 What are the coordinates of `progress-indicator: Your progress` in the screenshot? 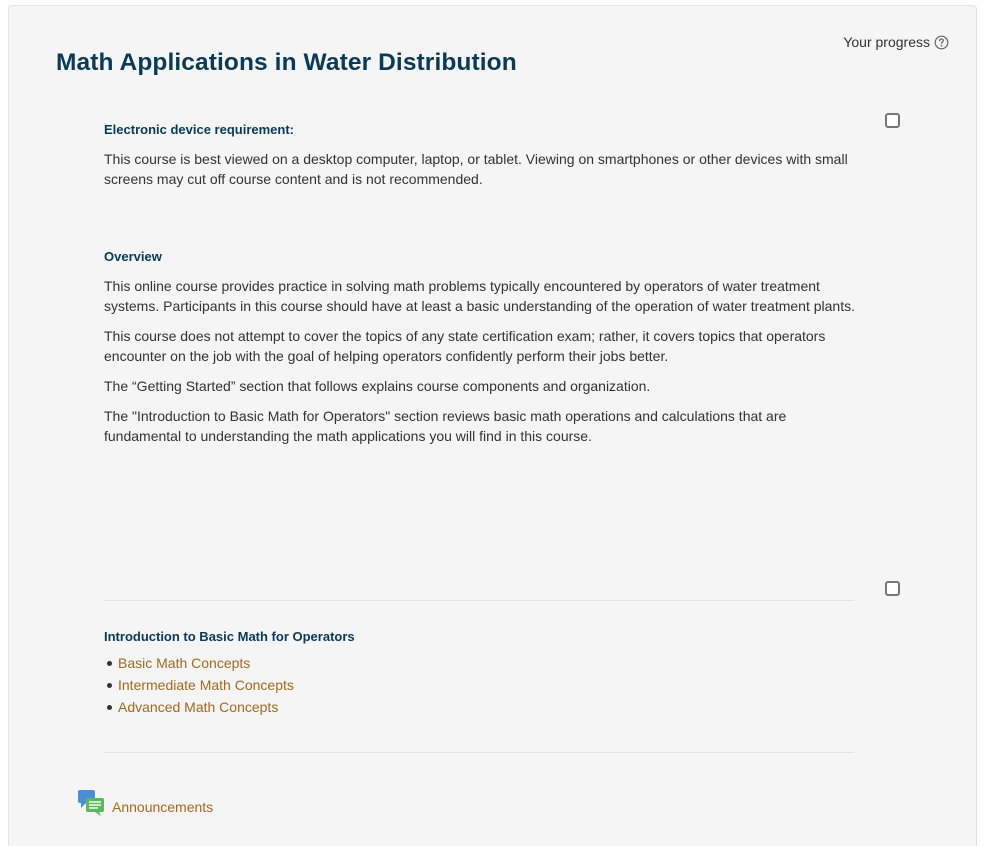 It's located at (896, 42).